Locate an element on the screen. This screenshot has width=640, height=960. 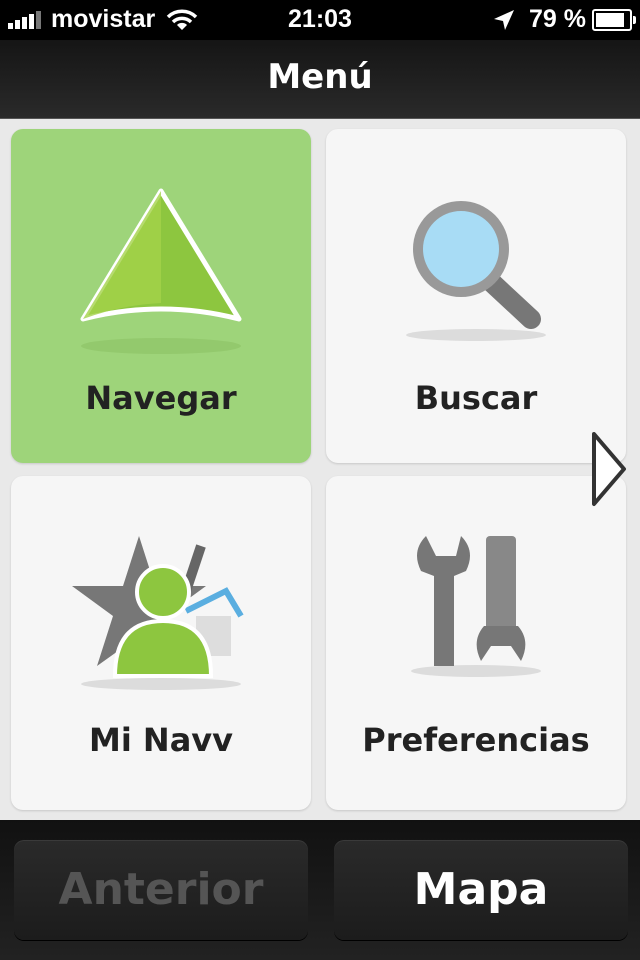
previous-button: Anterior is located at coordinates (161, 890).